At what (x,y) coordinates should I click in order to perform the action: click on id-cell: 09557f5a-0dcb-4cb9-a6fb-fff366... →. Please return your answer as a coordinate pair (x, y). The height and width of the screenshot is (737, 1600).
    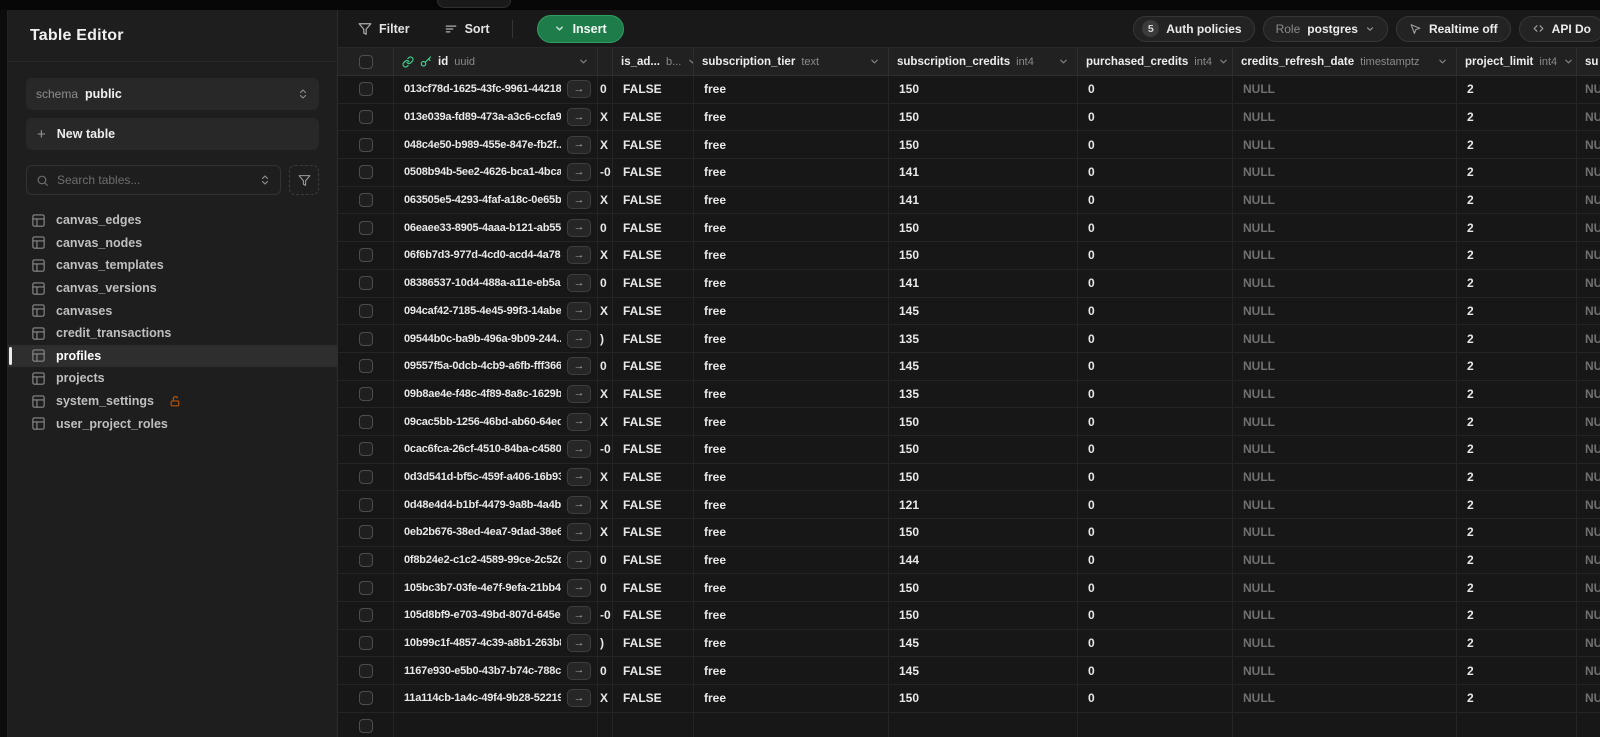
    Looking at the image, I should click on (496, 366).